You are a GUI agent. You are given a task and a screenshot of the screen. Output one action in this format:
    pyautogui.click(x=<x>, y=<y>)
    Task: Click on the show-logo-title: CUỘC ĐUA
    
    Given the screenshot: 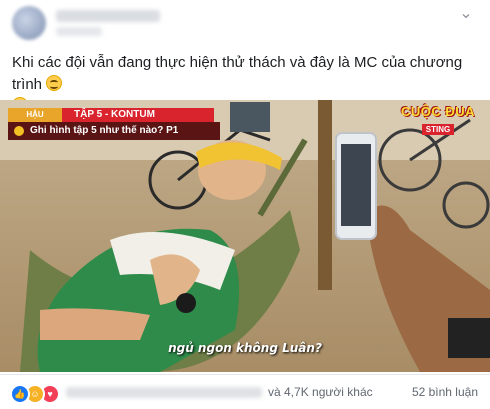 What is the action you would take?
    pyautogui.click(x=438, y=111)
    